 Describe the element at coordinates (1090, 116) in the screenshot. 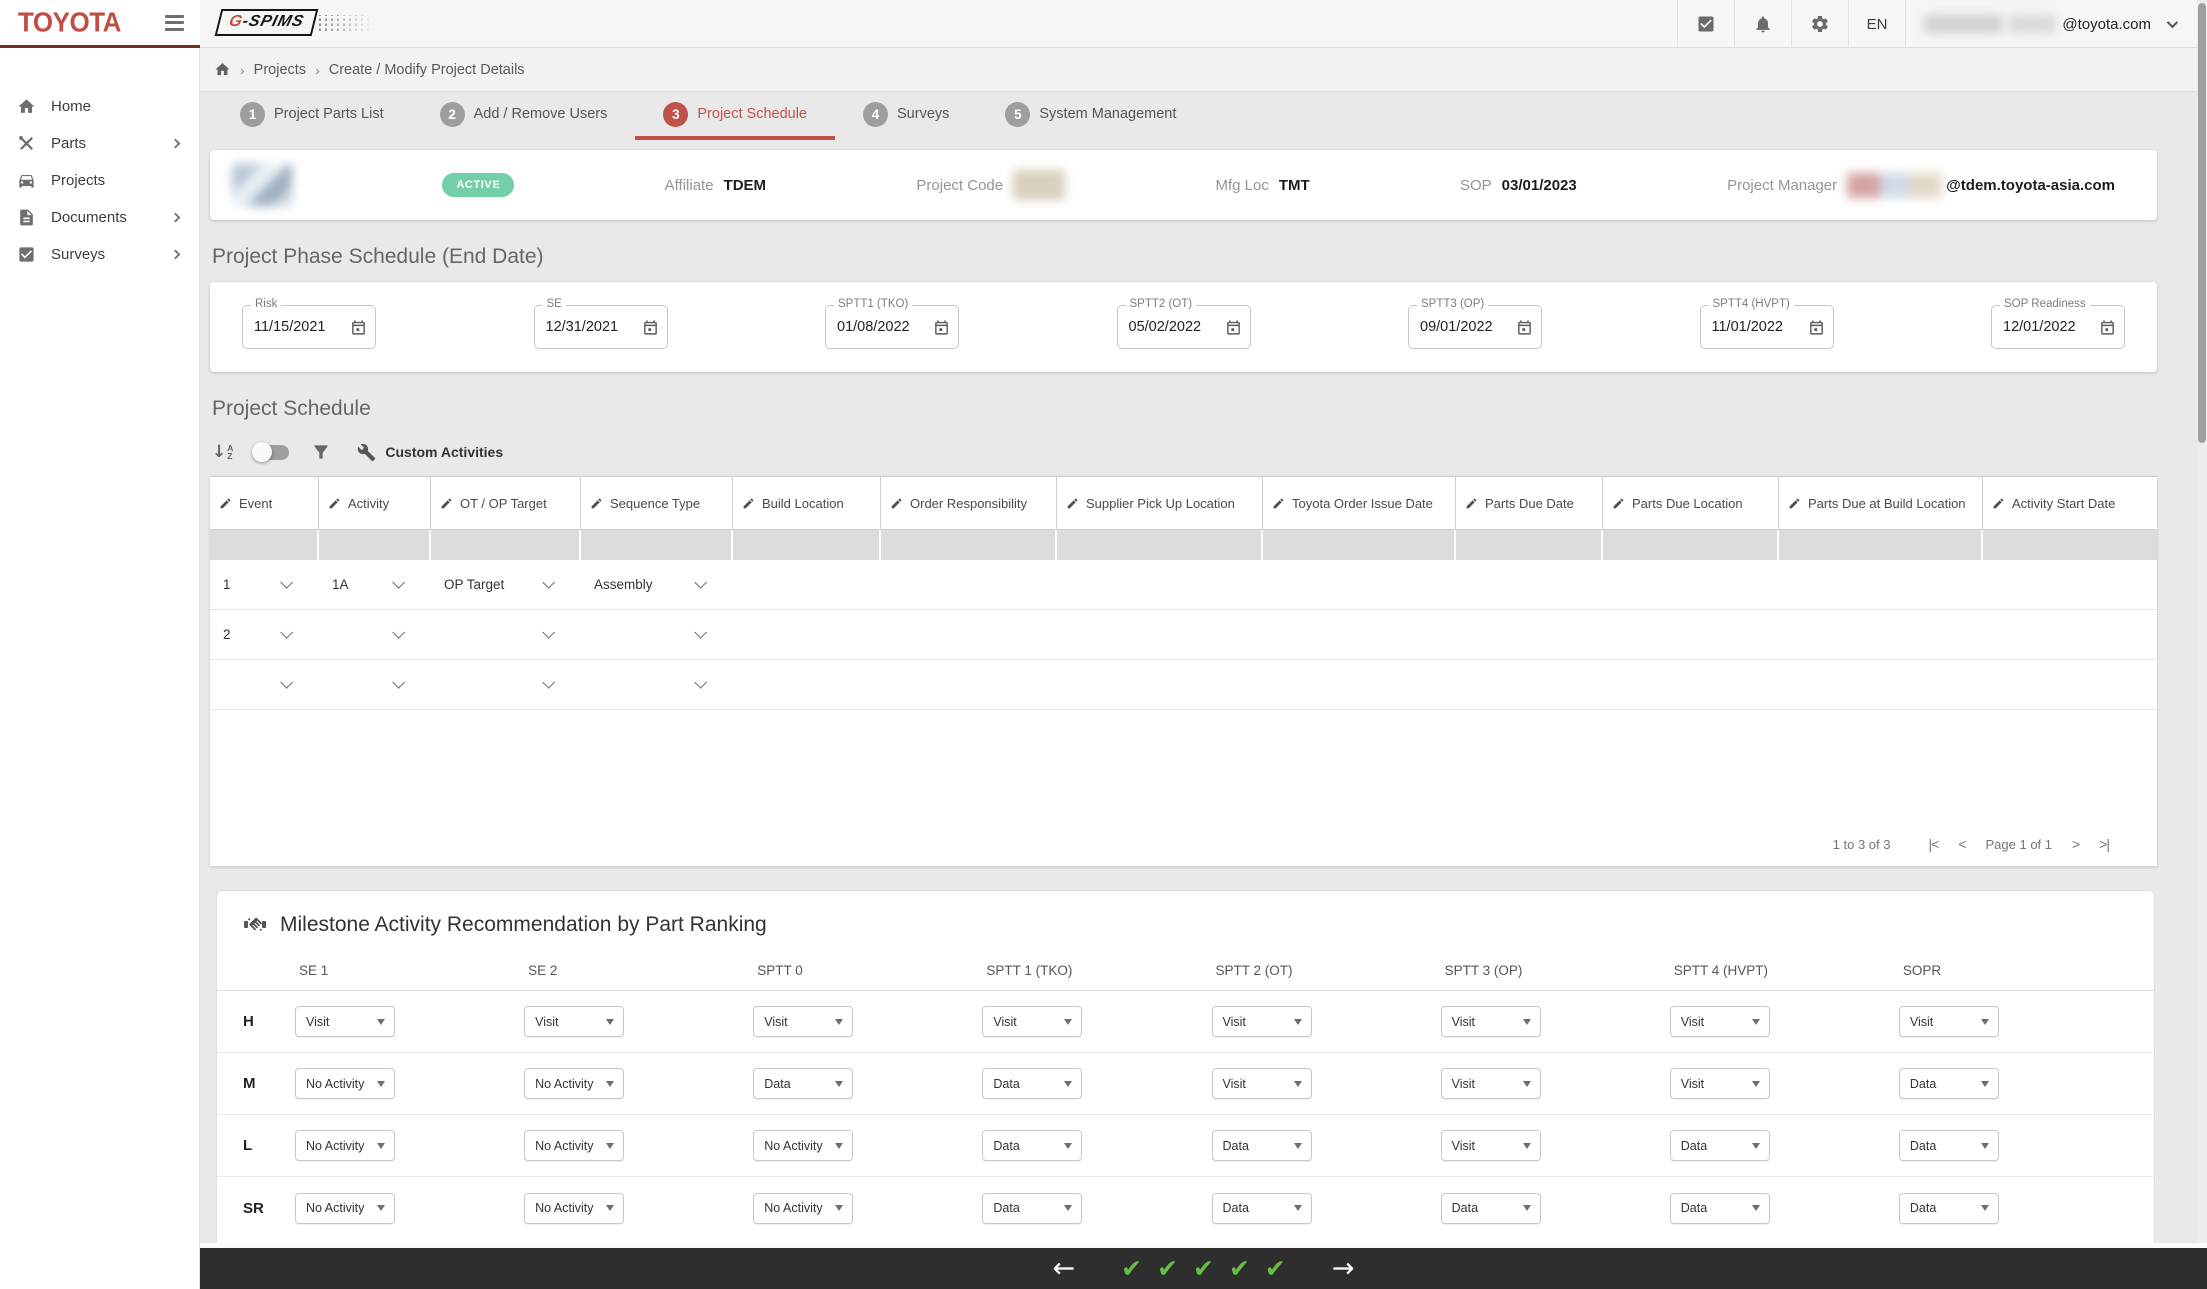

I see `step-system-management: 5 System Management` at that location.